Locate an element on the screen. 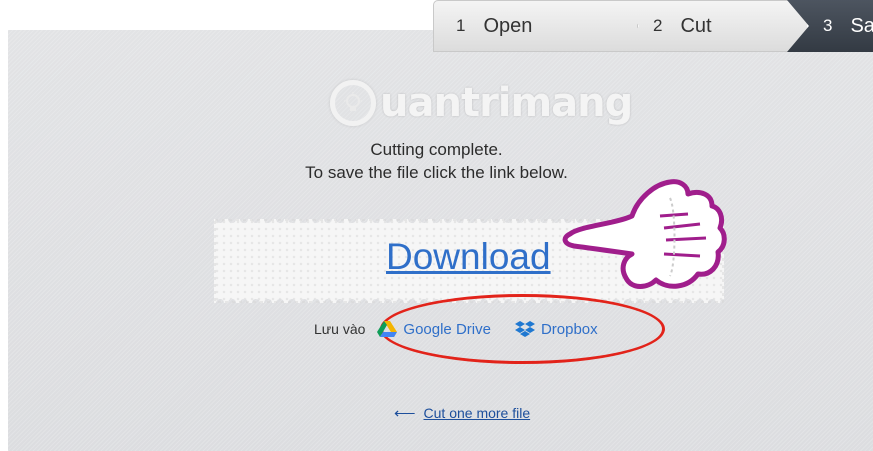 The height and width of the screenshot is (451, 873). step-cut: 2 Cut is located at coordinates (712, 26).